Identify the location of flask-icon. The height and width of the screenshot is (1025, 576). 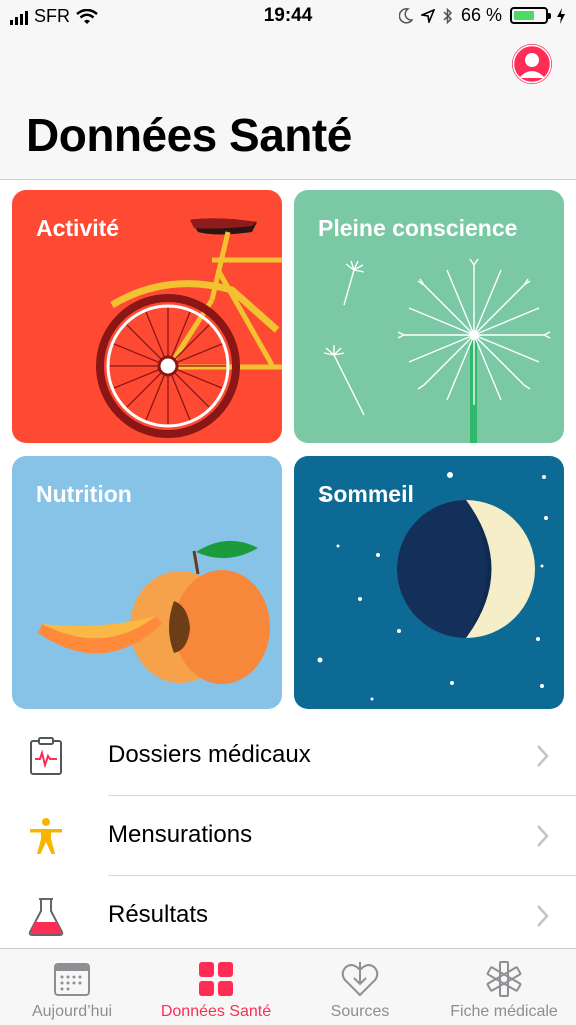
(46, 917).